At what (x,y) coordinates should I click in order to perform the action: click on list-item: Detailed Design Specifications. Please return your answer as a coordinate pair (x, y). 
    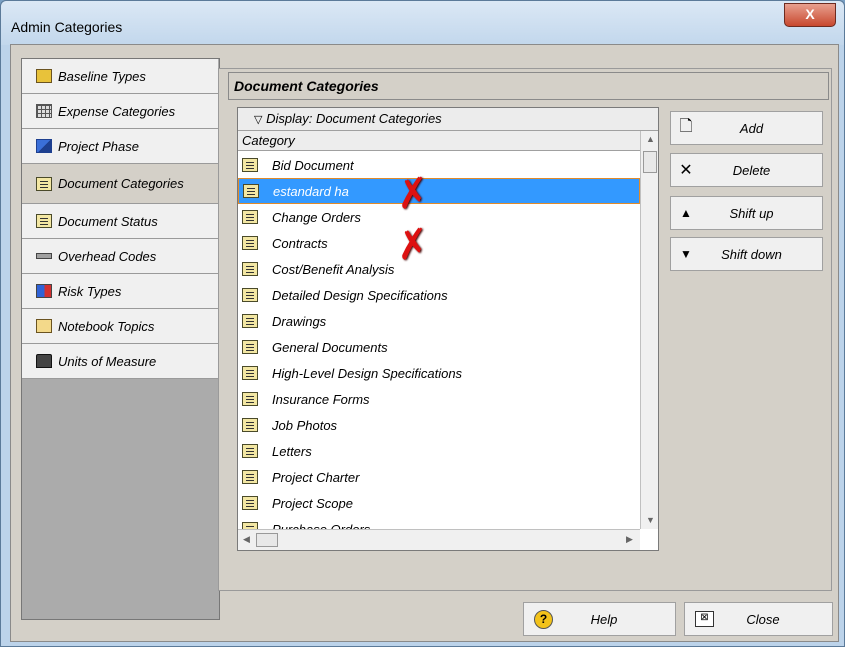
    Looking at the image, I should click on (439, 295).